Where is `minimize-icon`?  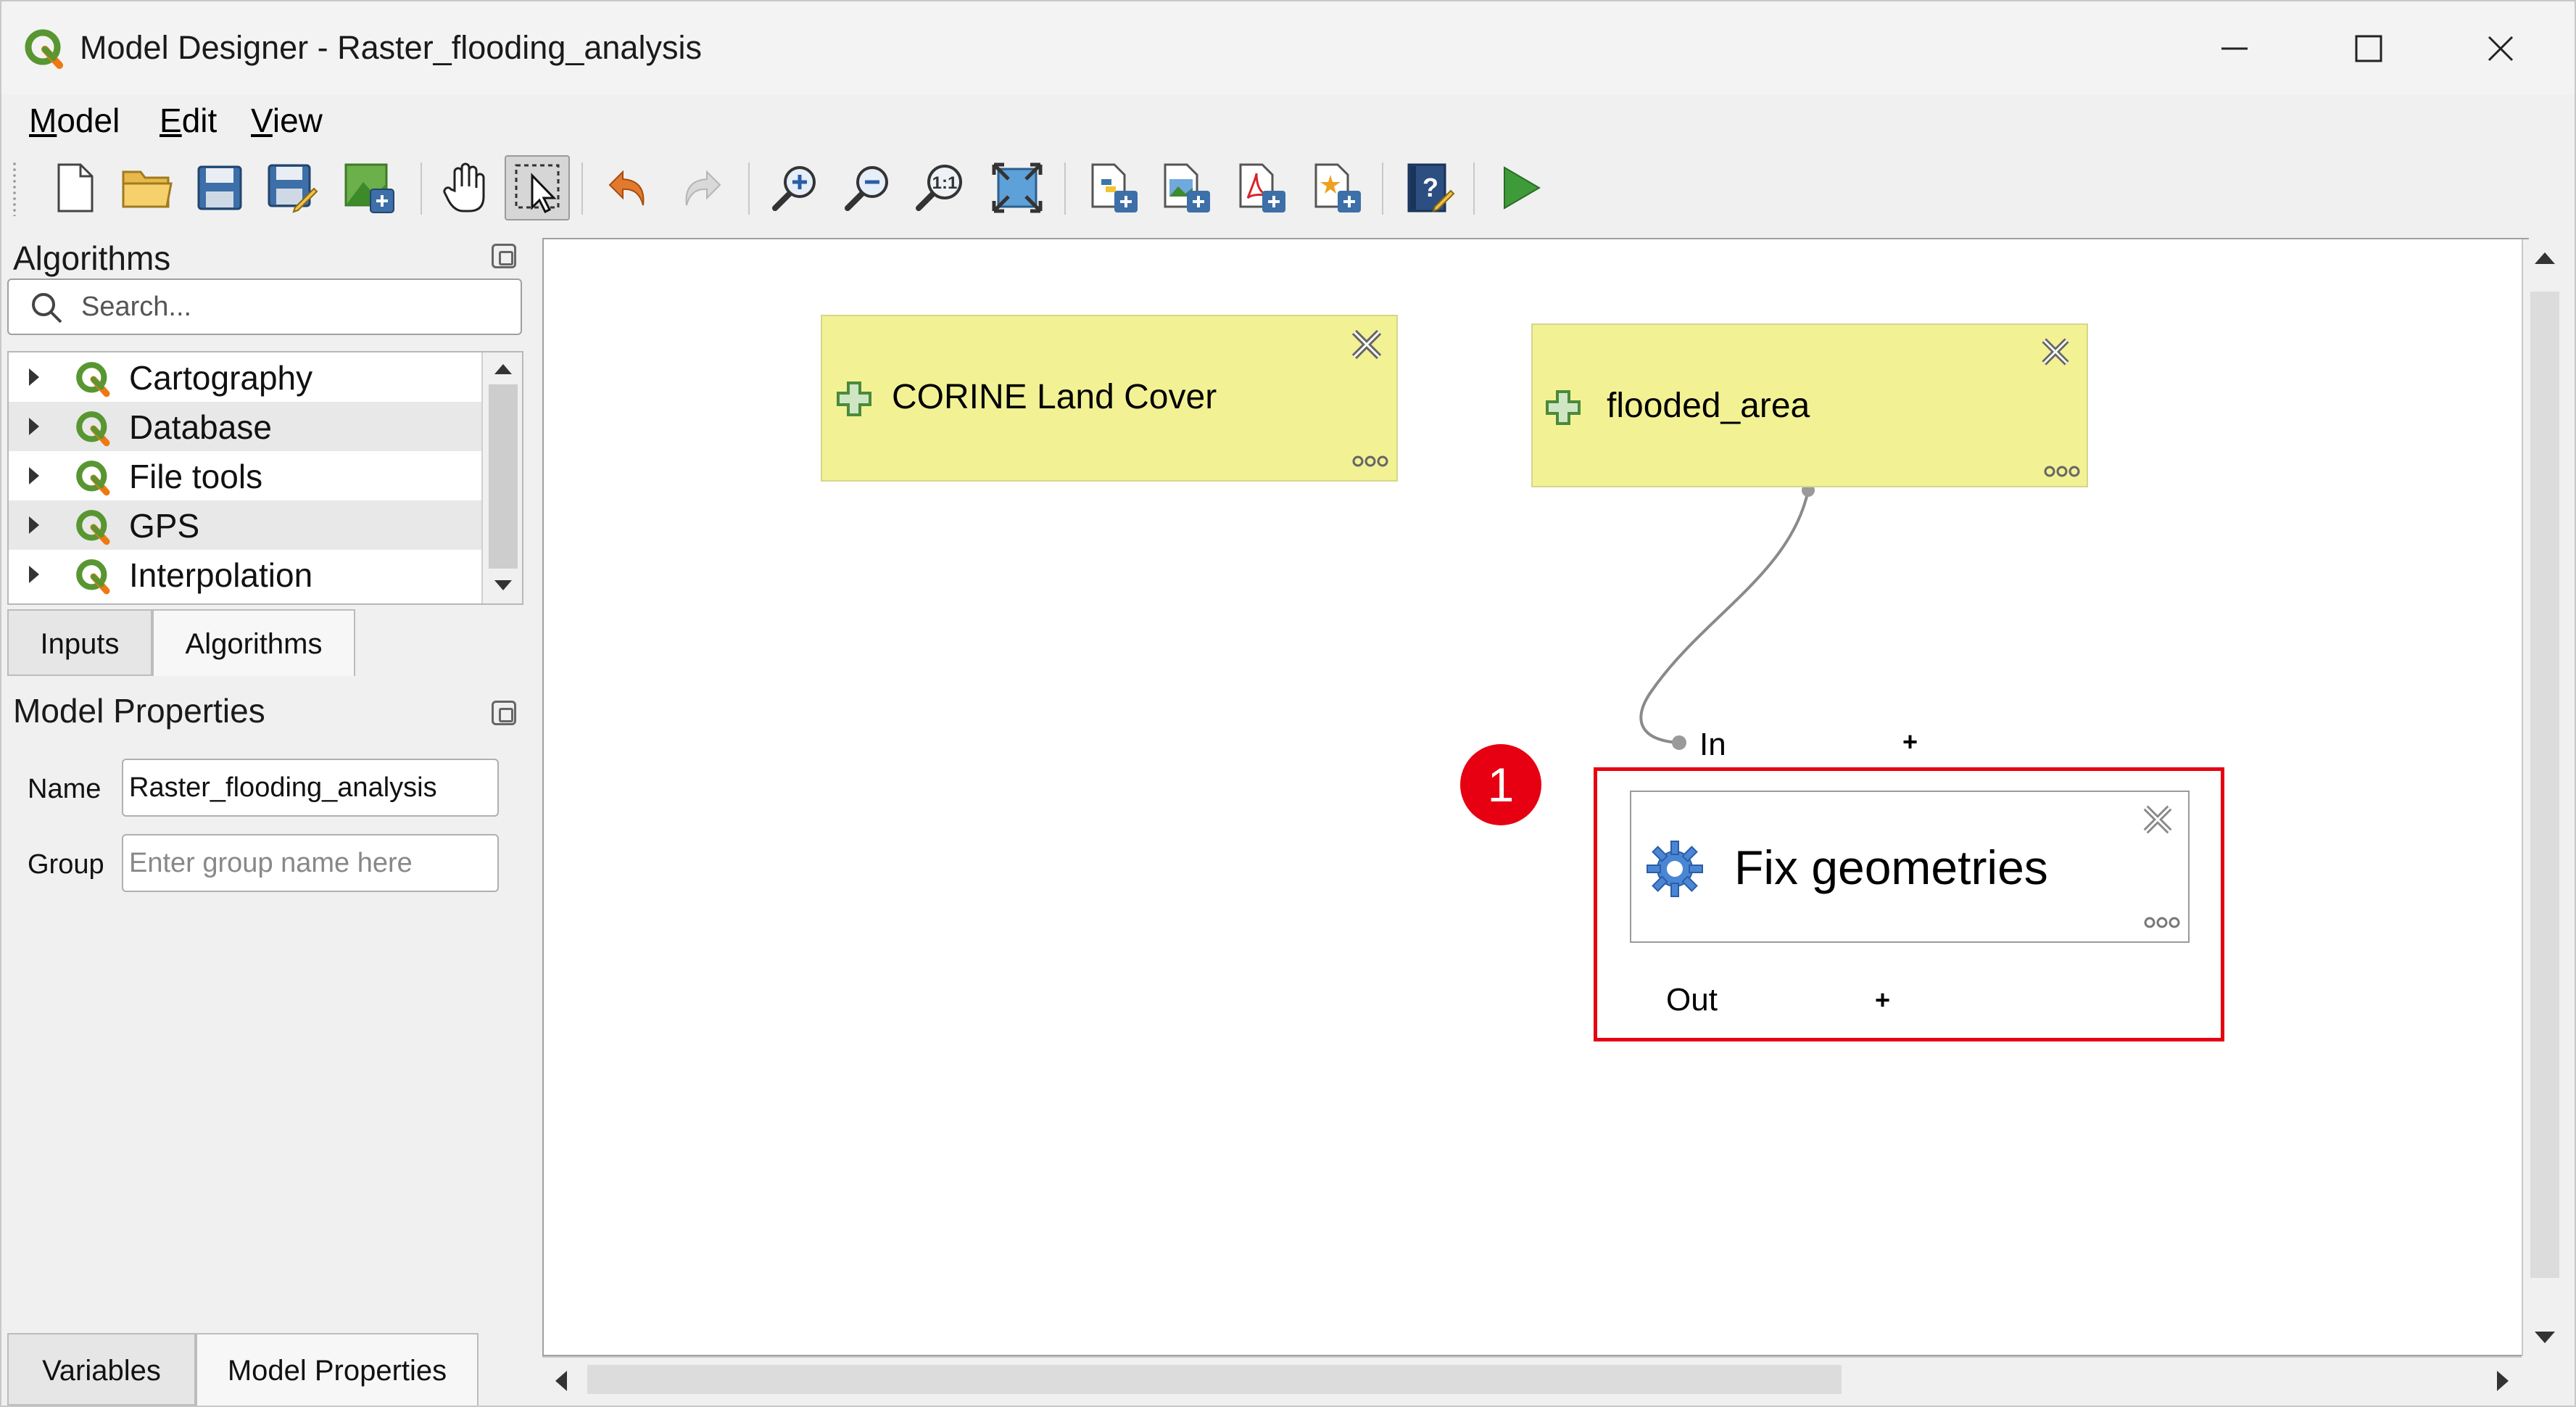
minimize-icon is located at coordinates (2234, 48).